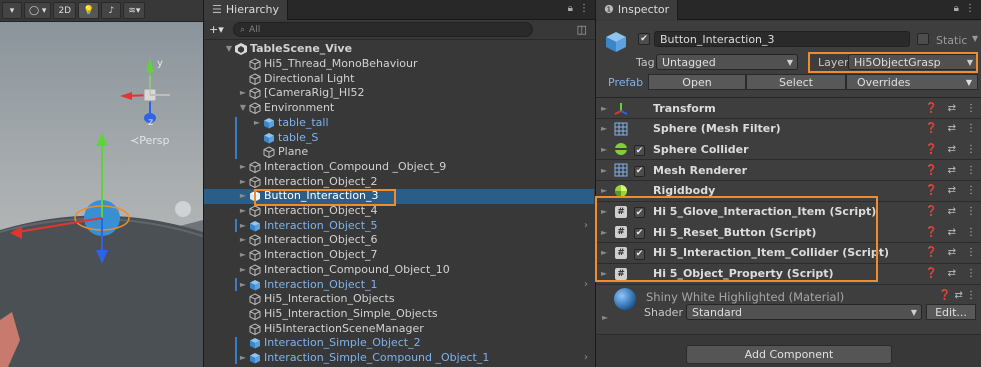 Image resolution: width=981 pixels, height=367 pixels. Describe the element at coordinates (637, 10) in the screenshot. I see `tab-inspector: ❶ Inspector` at that location.